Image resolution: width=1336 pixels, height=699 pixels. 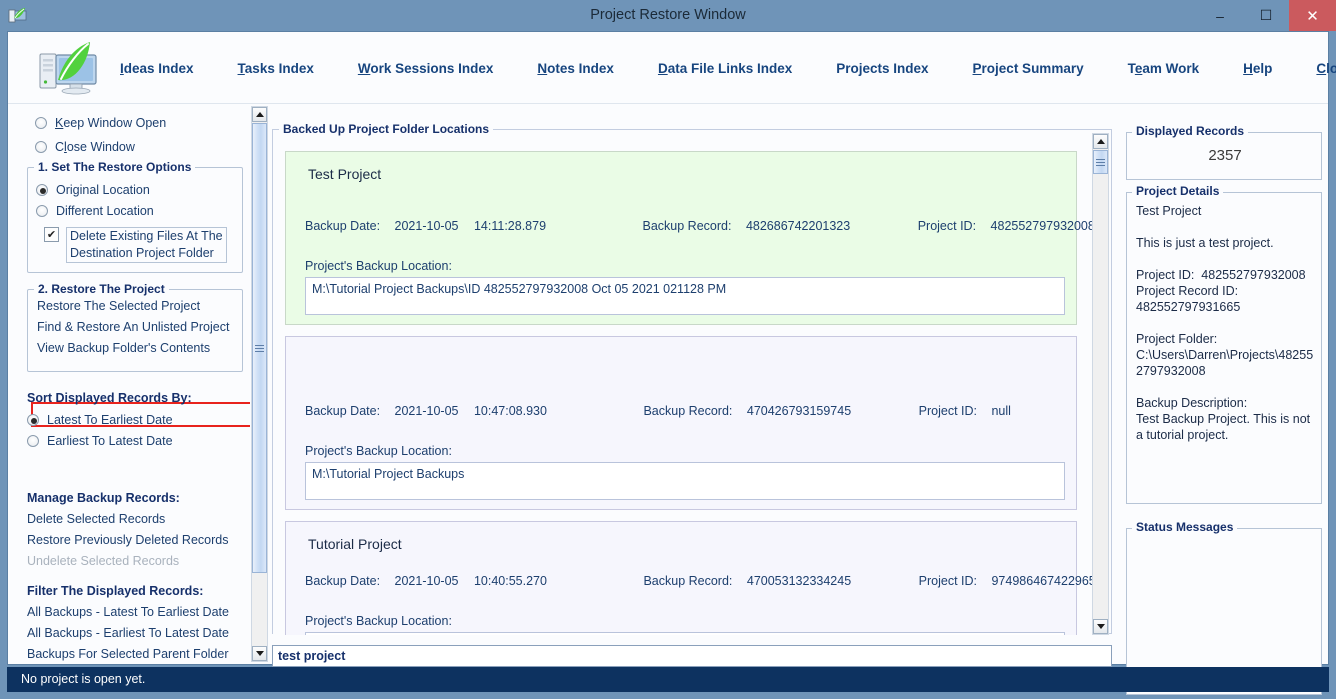 I want to click on project-id-value: 974986467422965, so click(x=1042, y=581).